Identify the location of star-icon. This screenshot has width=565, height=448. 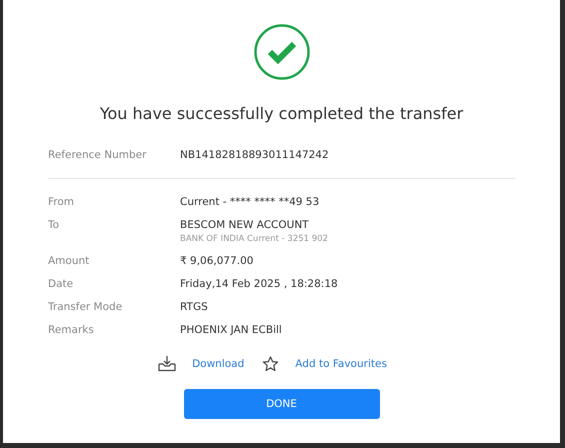
(271, 364).